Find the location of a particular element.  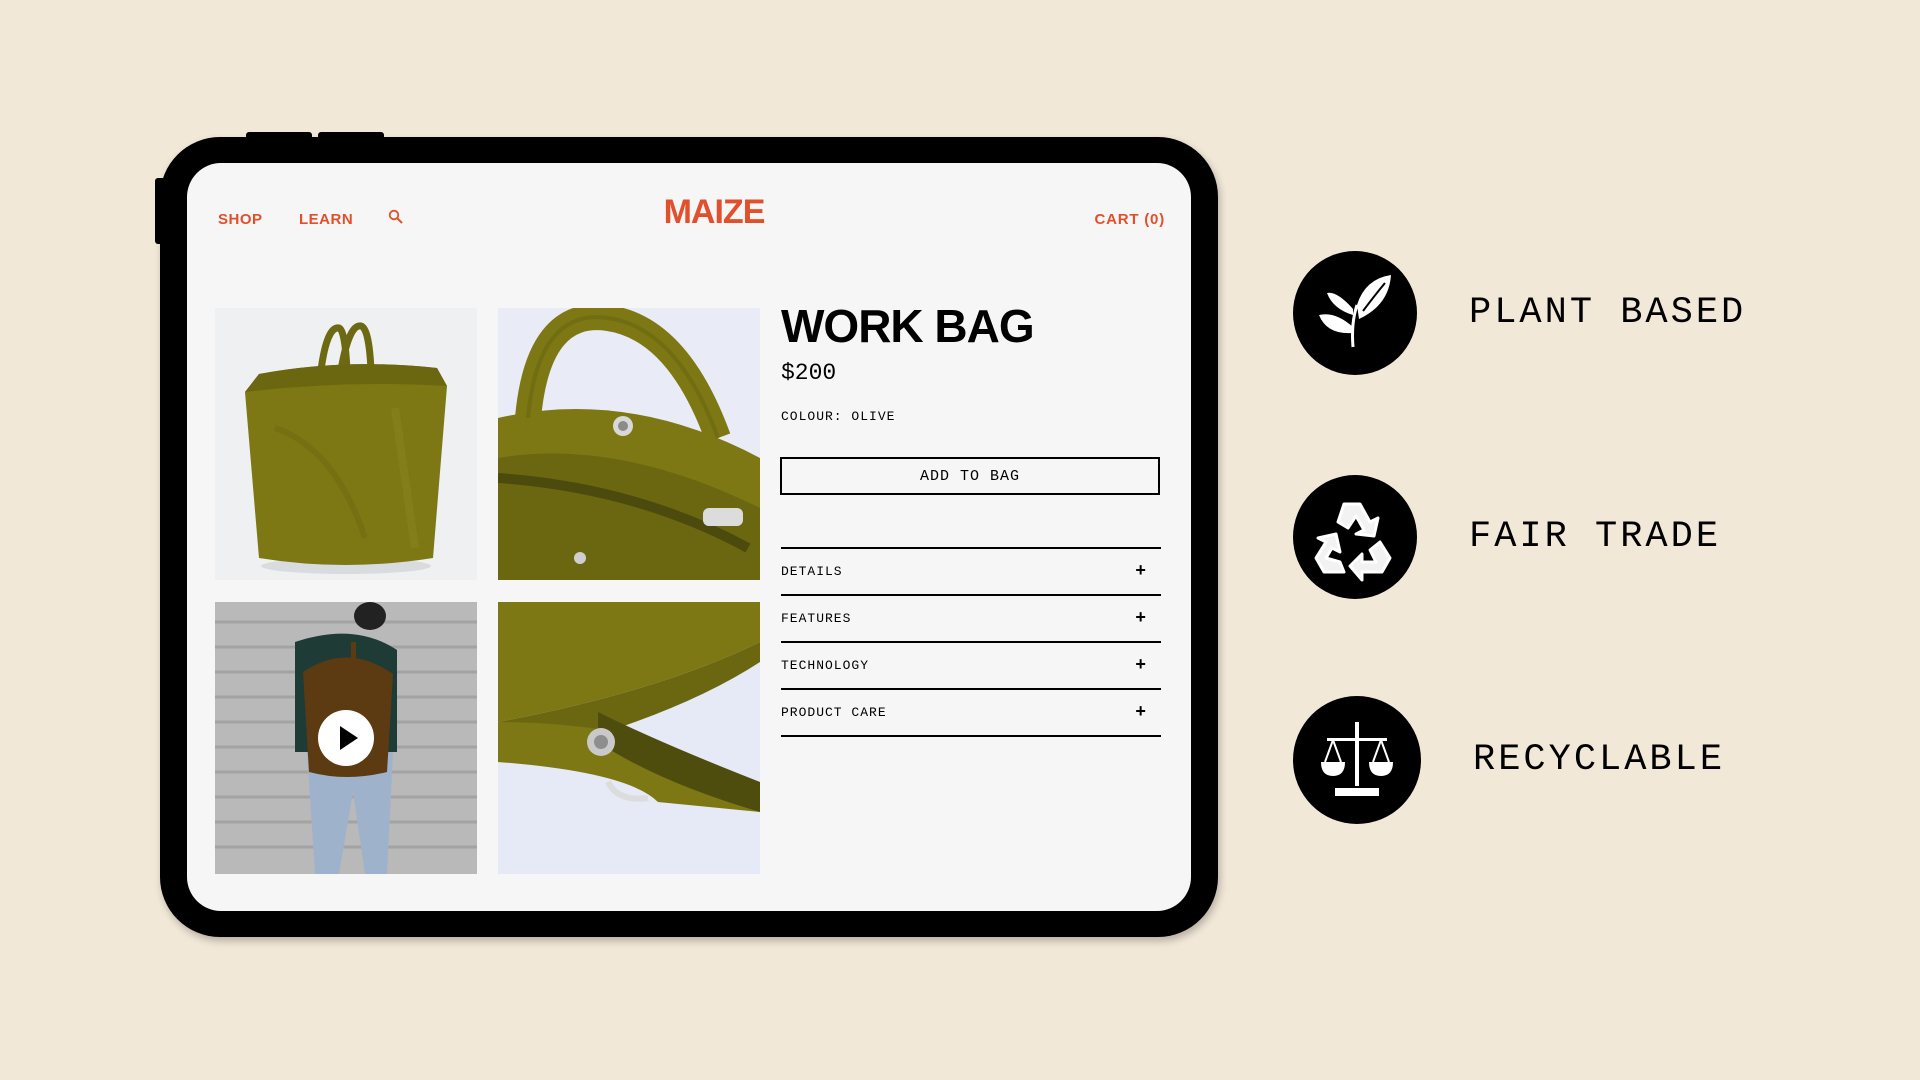

play-icon is located at coordinates (346, 738).